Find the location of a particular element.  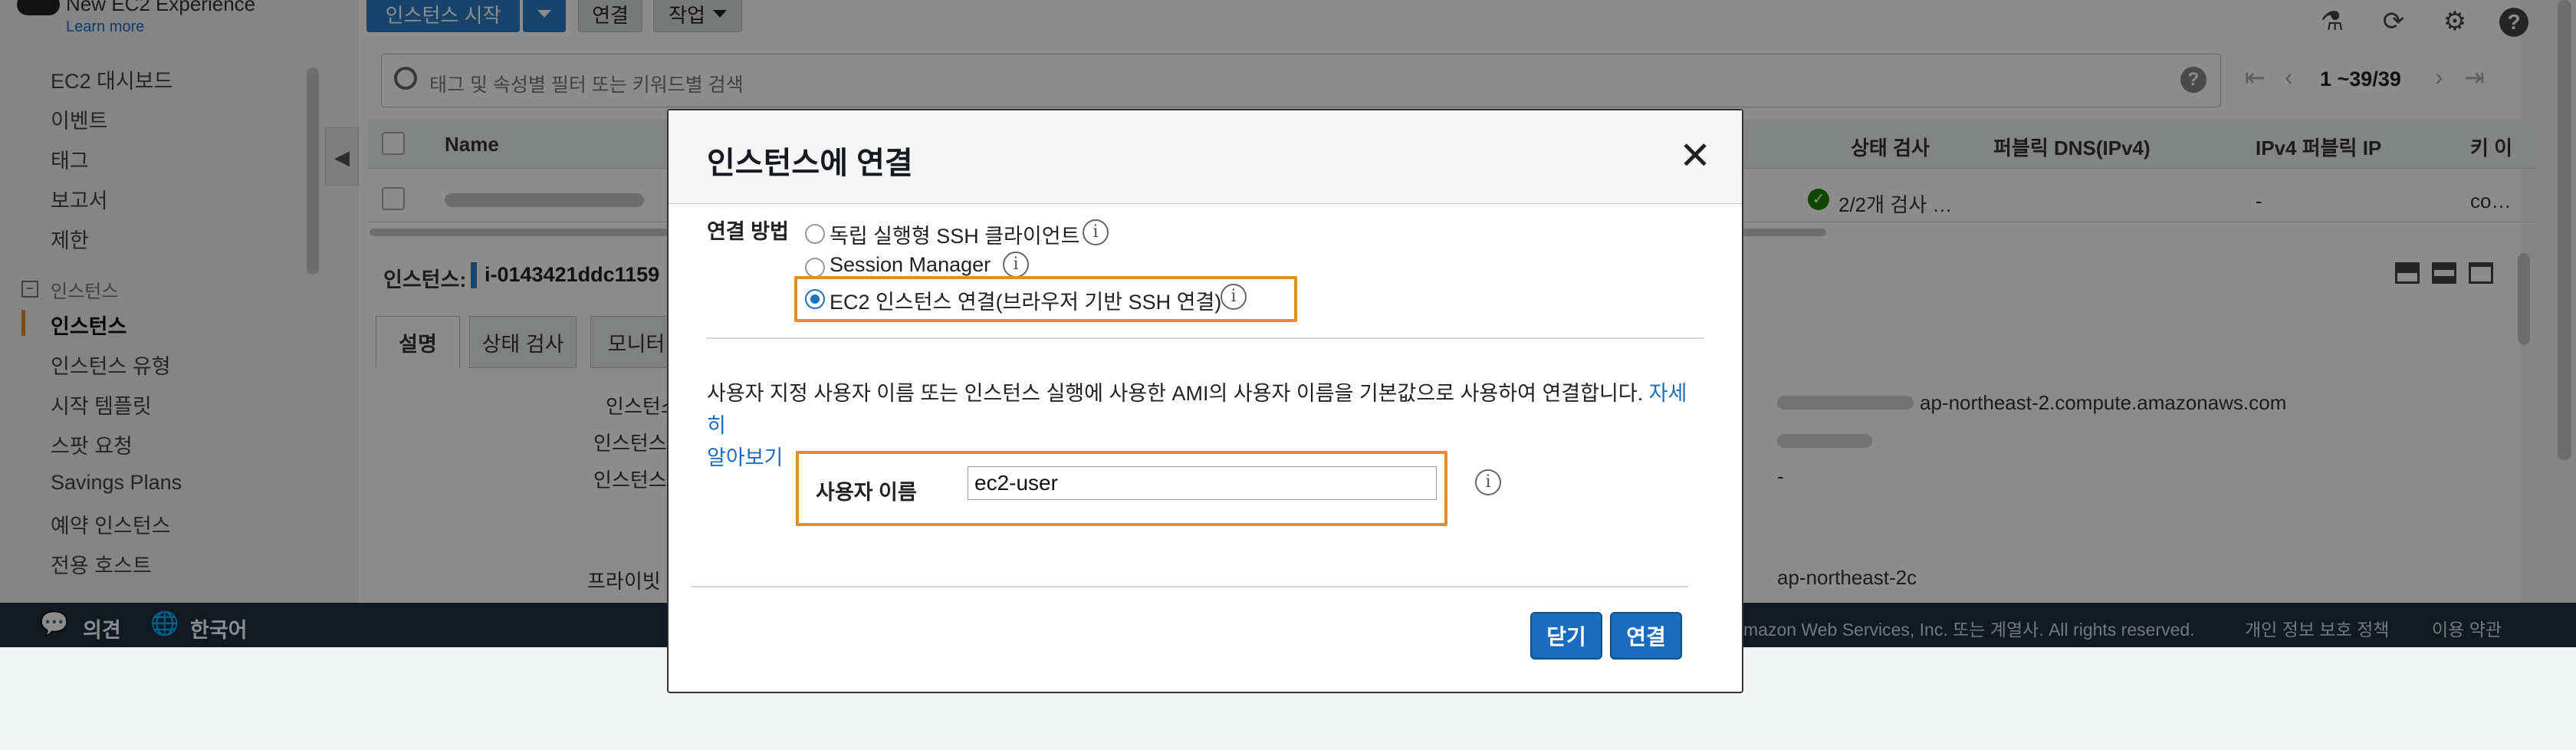

radio-standalone-ssh-label: 독립 실행형 SSH 클라이언트 is located at coordinates (955, 234).